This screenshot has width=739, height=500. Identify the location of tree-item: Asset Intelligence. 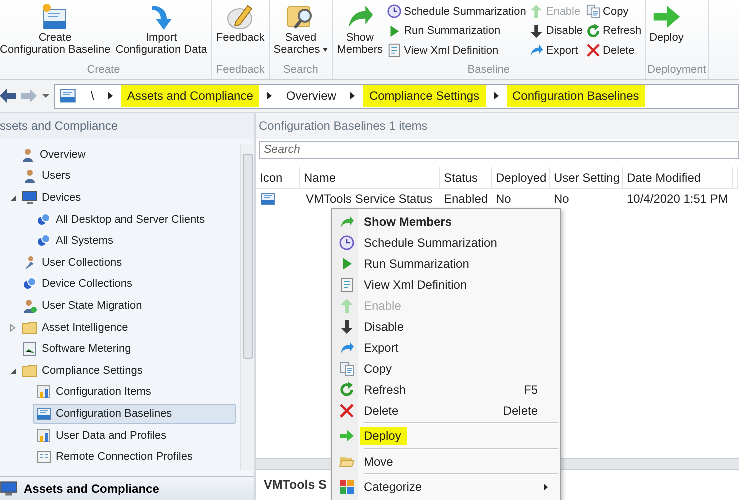
(127, 328).